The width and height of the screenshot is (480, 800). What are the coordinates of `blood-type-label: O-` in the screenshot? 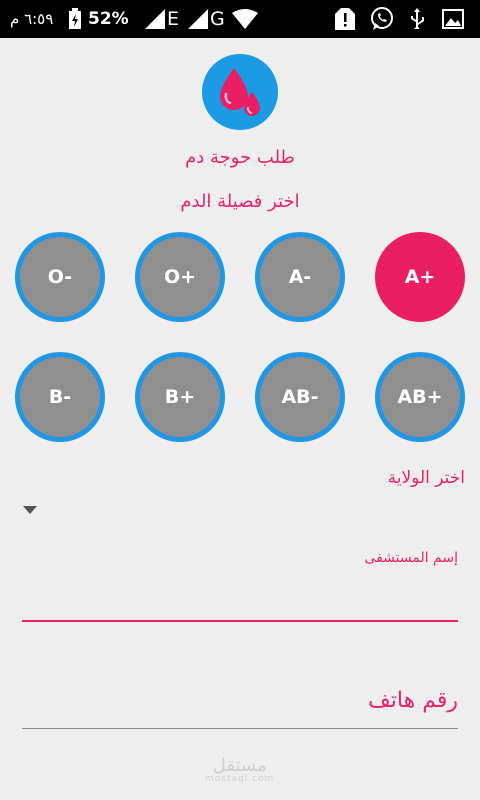 It's located at (60, 277).